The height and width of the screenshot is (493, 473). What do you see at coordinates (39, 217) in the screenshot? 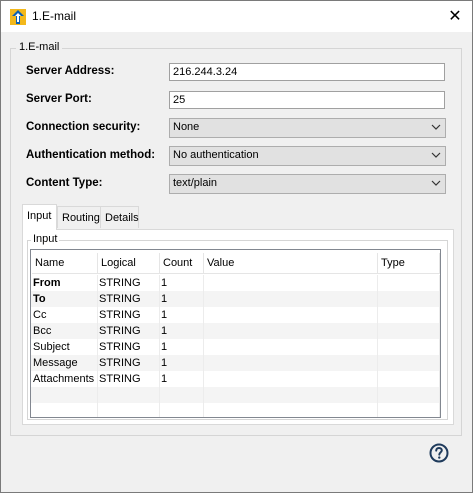
I see `tab-input: Input` at bounding box center [39, 217].